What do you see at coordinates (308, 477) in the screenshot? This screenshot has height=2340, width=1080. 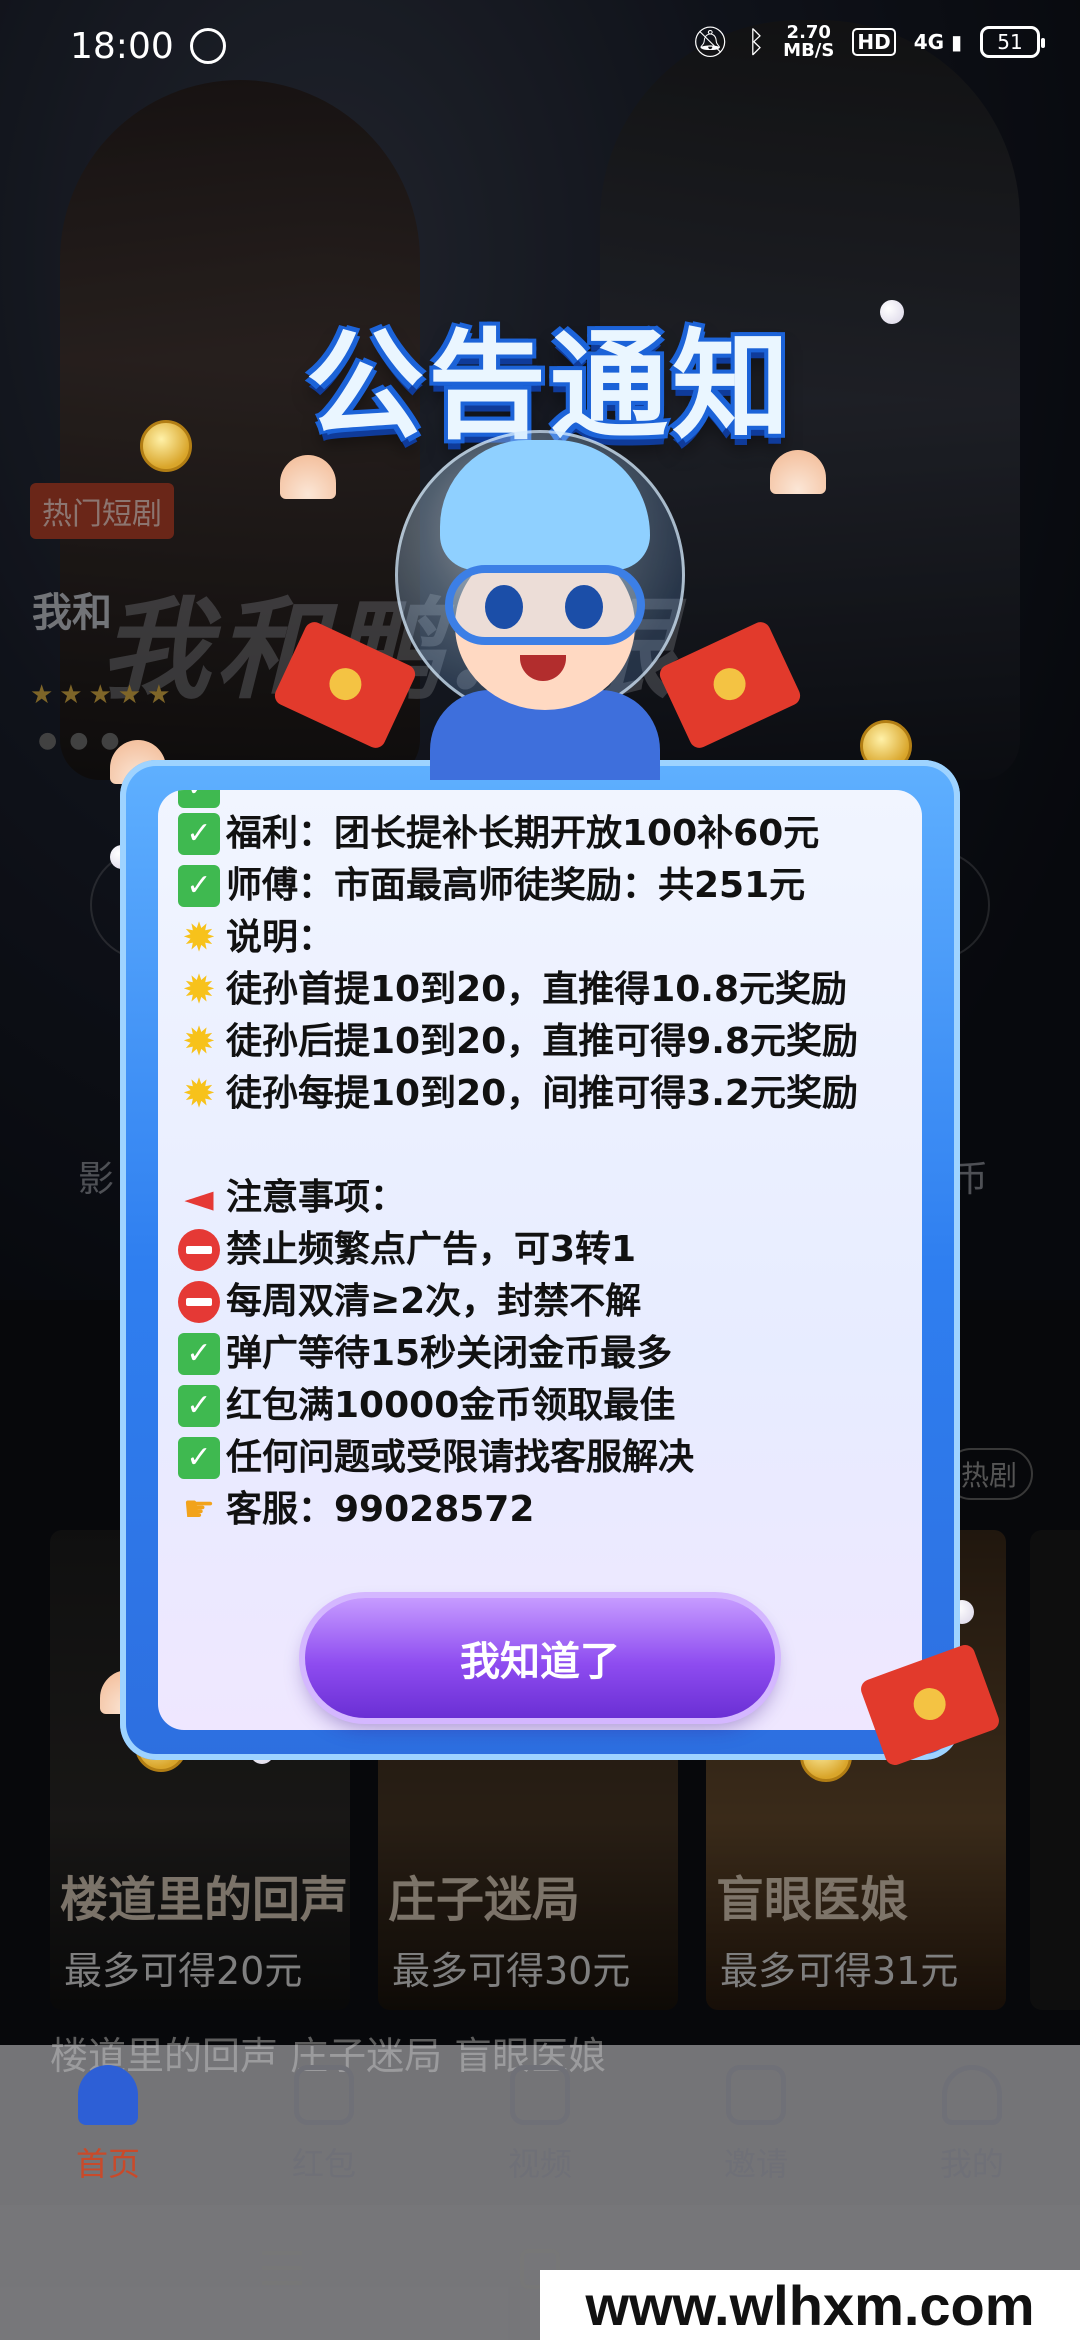 I see `shell-icon` at bounding box center [308, 477].